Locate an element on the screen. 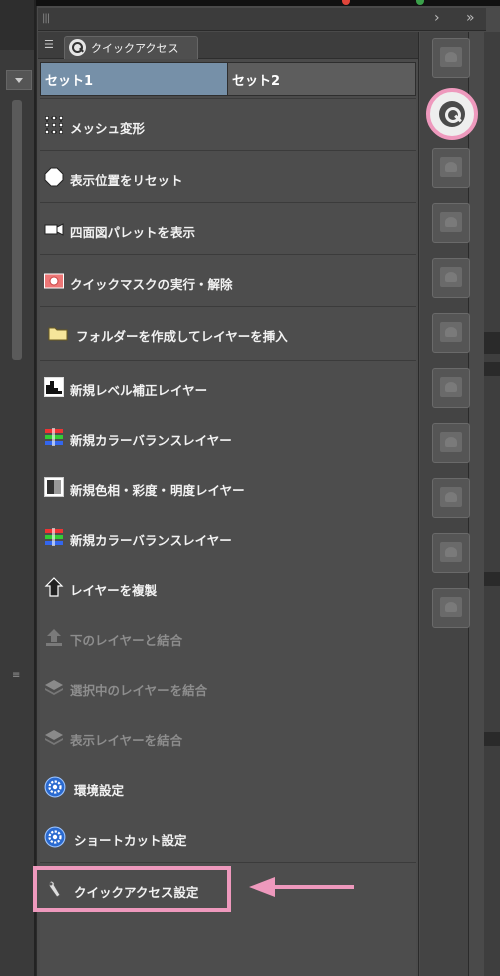  list-item-mesh-transform: メッシュ変形 is located at coordinates (228, 125).